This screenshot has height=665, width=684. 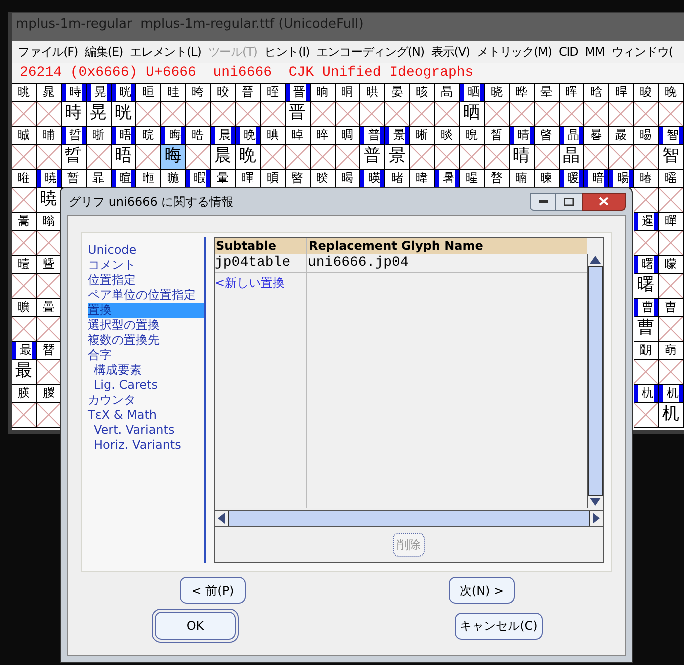 What do you see at coordinates (499, 626) in the screenshot?
I see `cancel-button: キャンセル(C)` at bounding box center [499, 626].